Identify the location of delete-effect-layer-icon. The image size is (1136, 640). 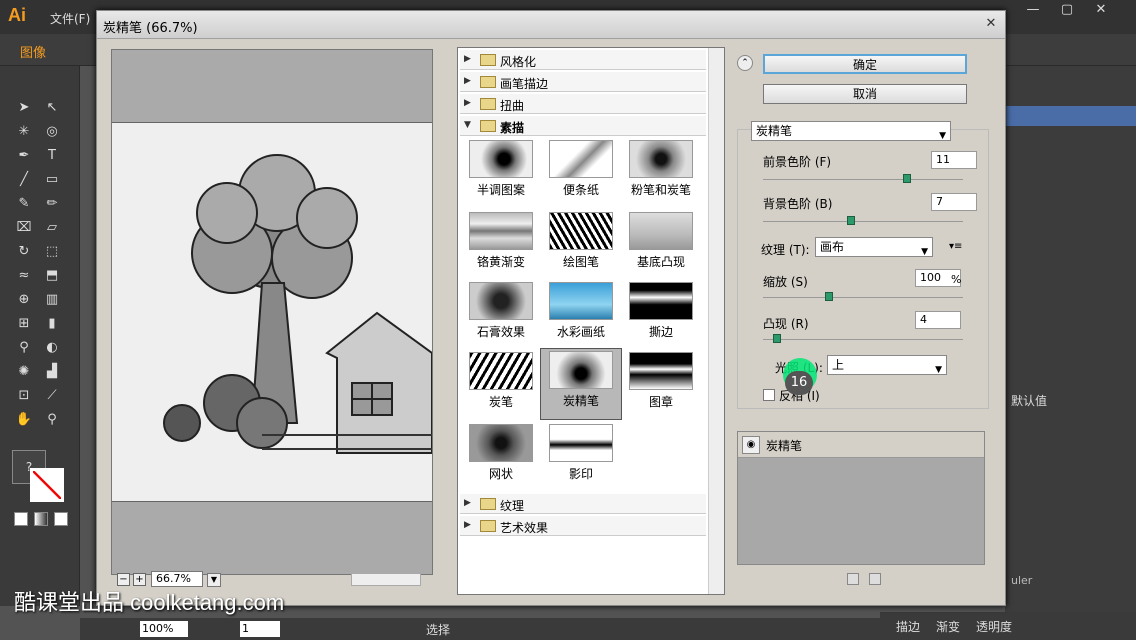
(875, 579).